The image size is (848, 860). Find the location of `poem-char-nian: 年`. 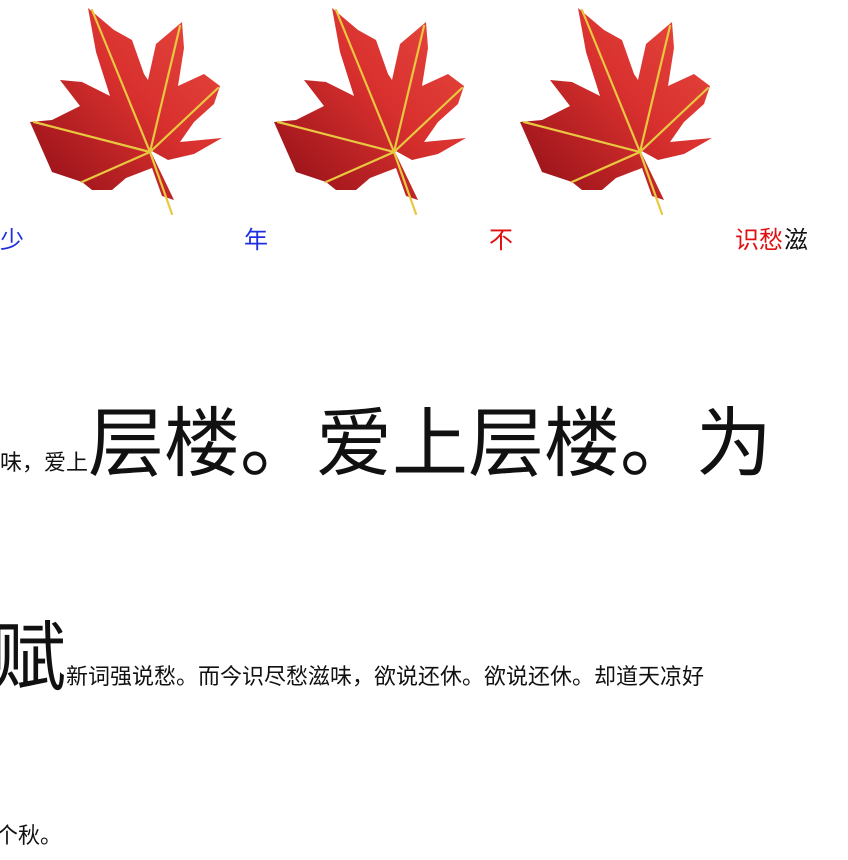

poem-char-nian: 年 is located at coordinates (256, 240).